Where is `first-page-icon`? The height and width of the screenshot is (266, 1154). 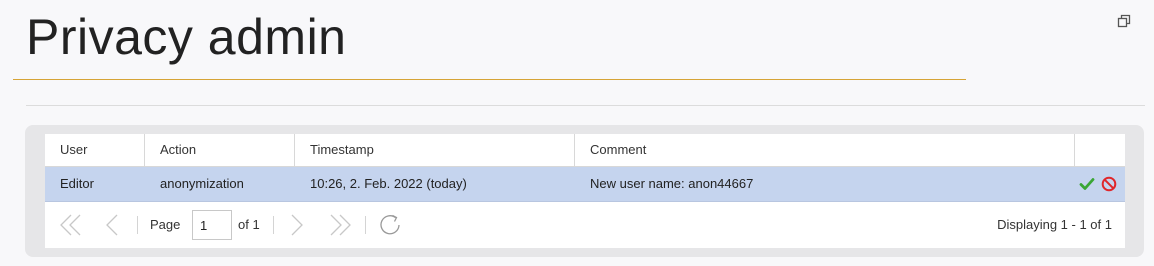
first-page-icon is located at coordinates (71, 227).